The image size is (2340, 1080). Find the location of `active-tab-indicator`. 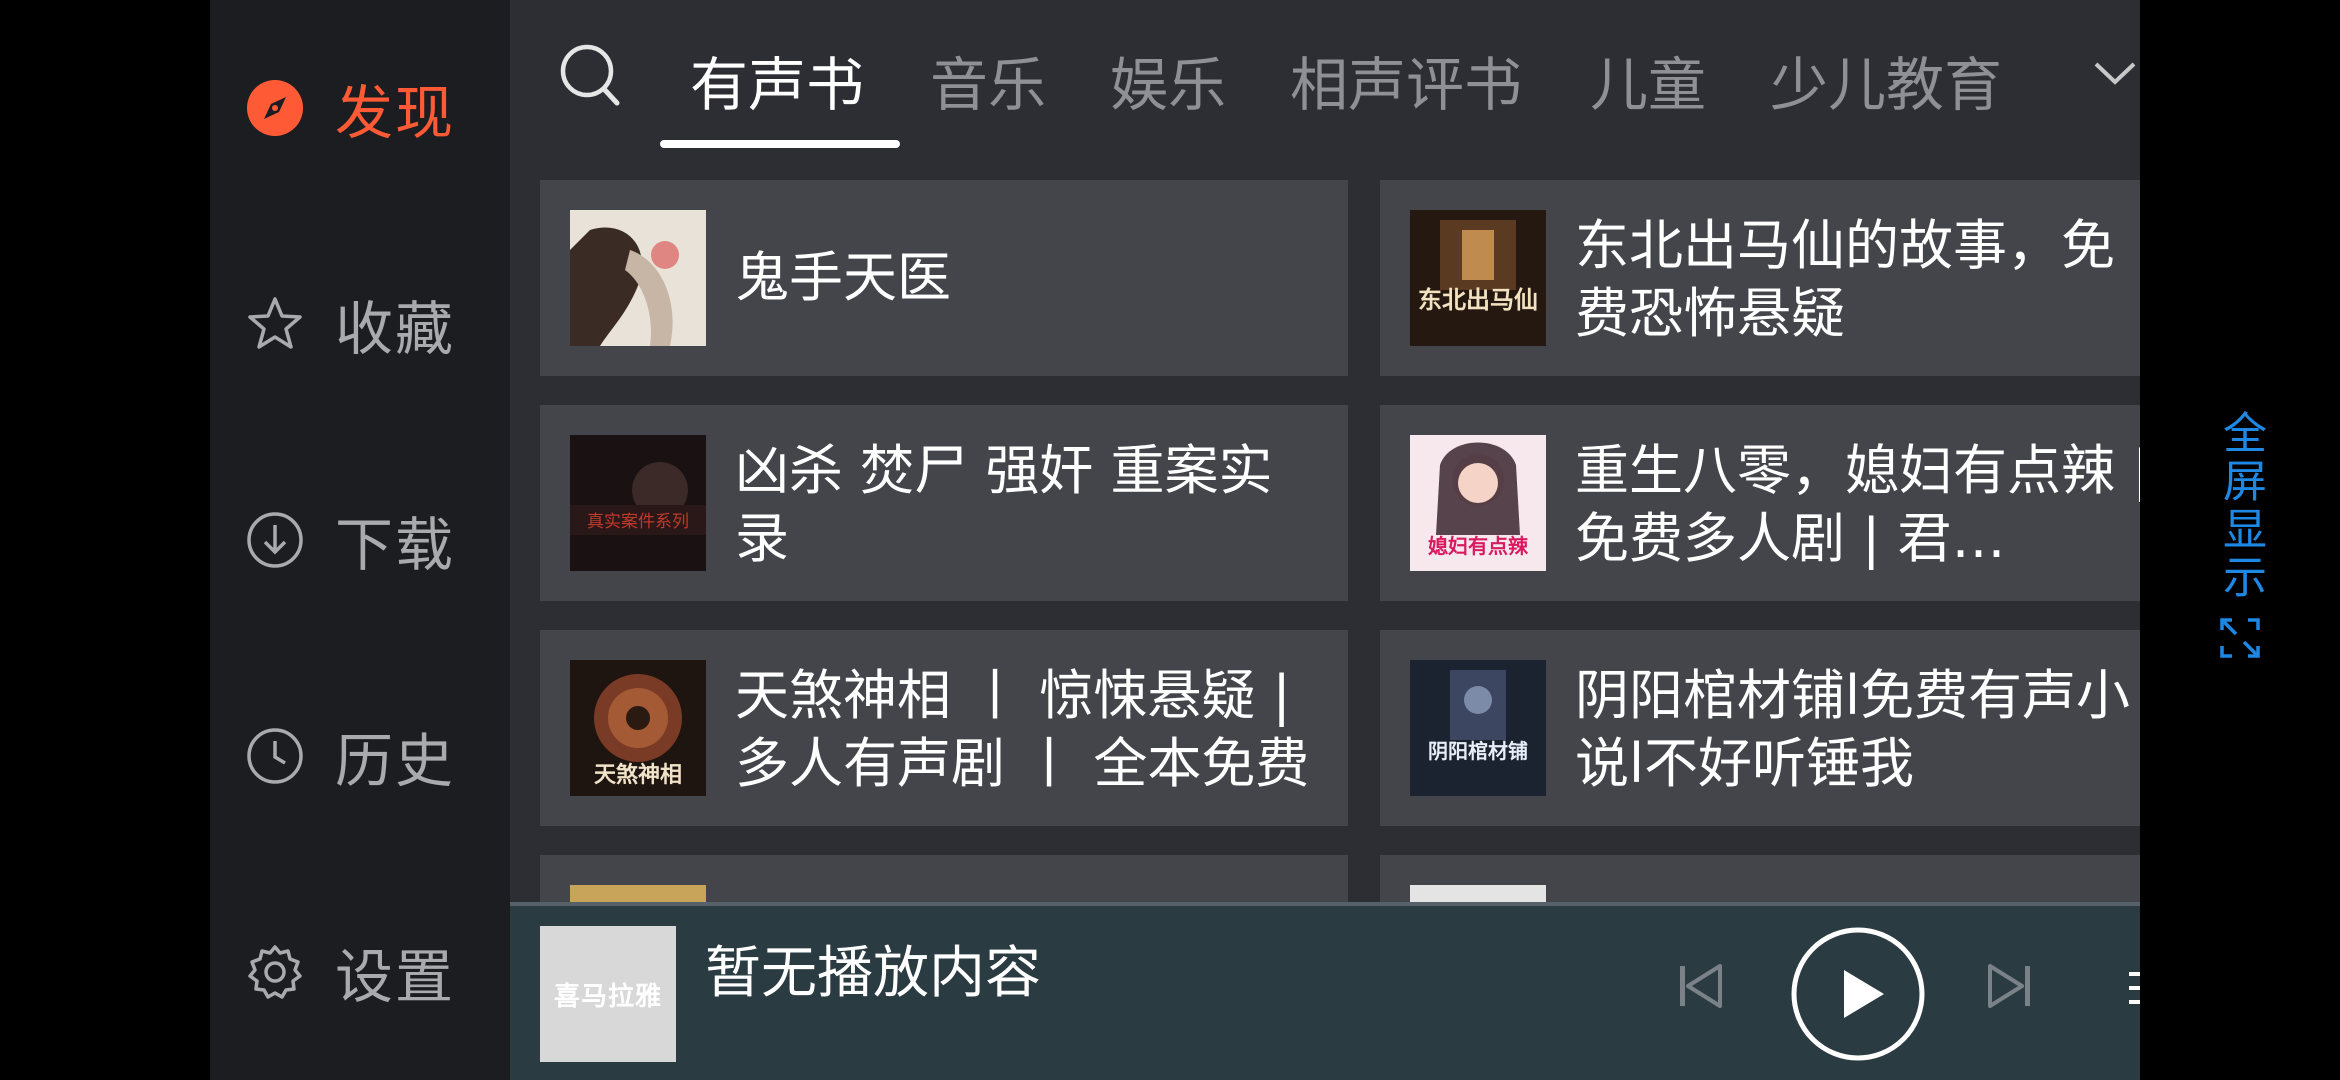

active-tab-indicator is located at coordinates (780, 144).